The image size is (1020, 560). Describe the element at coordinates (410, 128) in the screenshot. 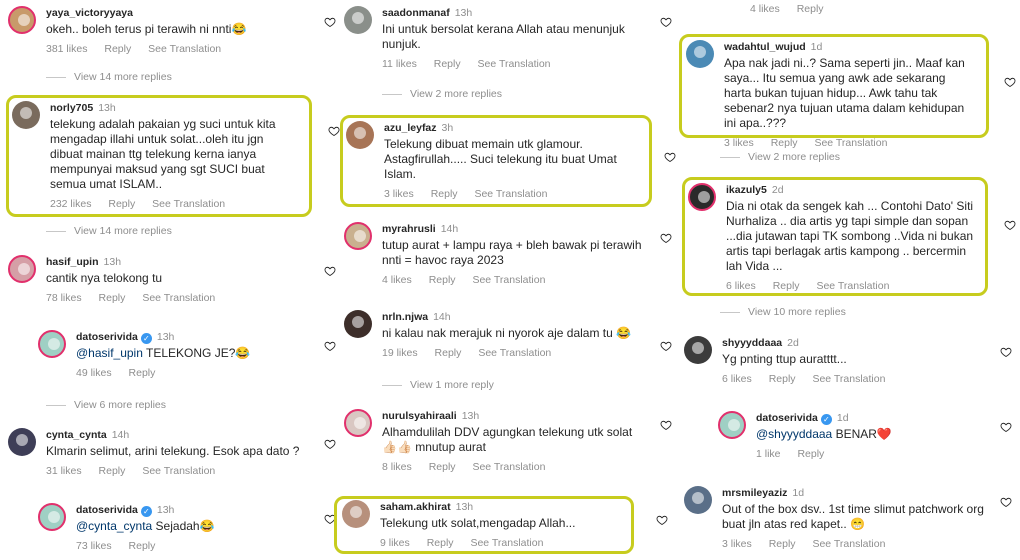

I see `username: azu_leyfaz` at that location.